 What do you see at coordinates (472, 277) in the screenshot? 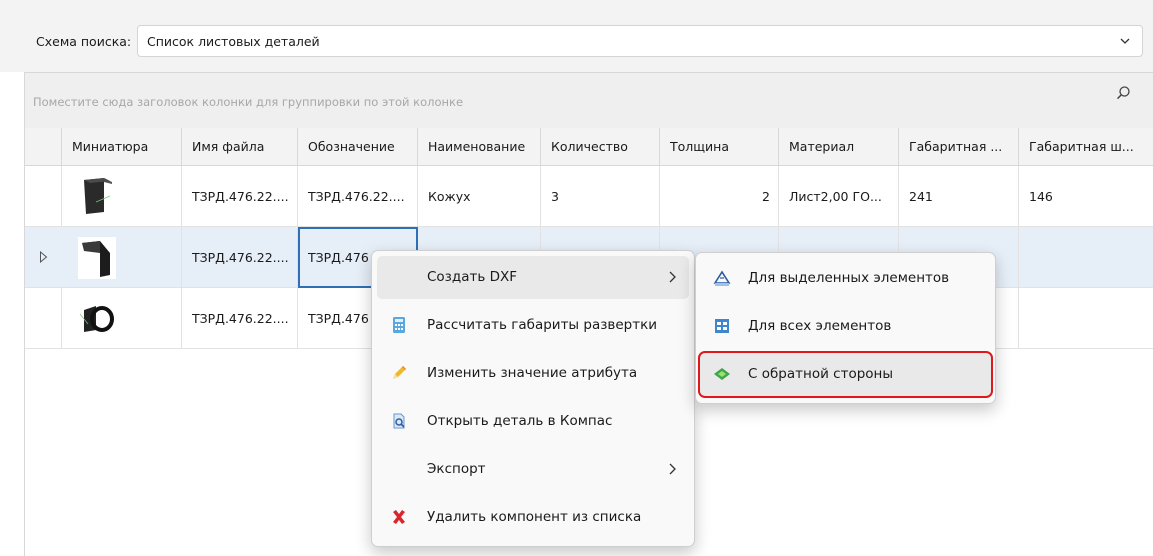
I see `menu-item-label: Создать DXF` at bounding box center [472, 277].